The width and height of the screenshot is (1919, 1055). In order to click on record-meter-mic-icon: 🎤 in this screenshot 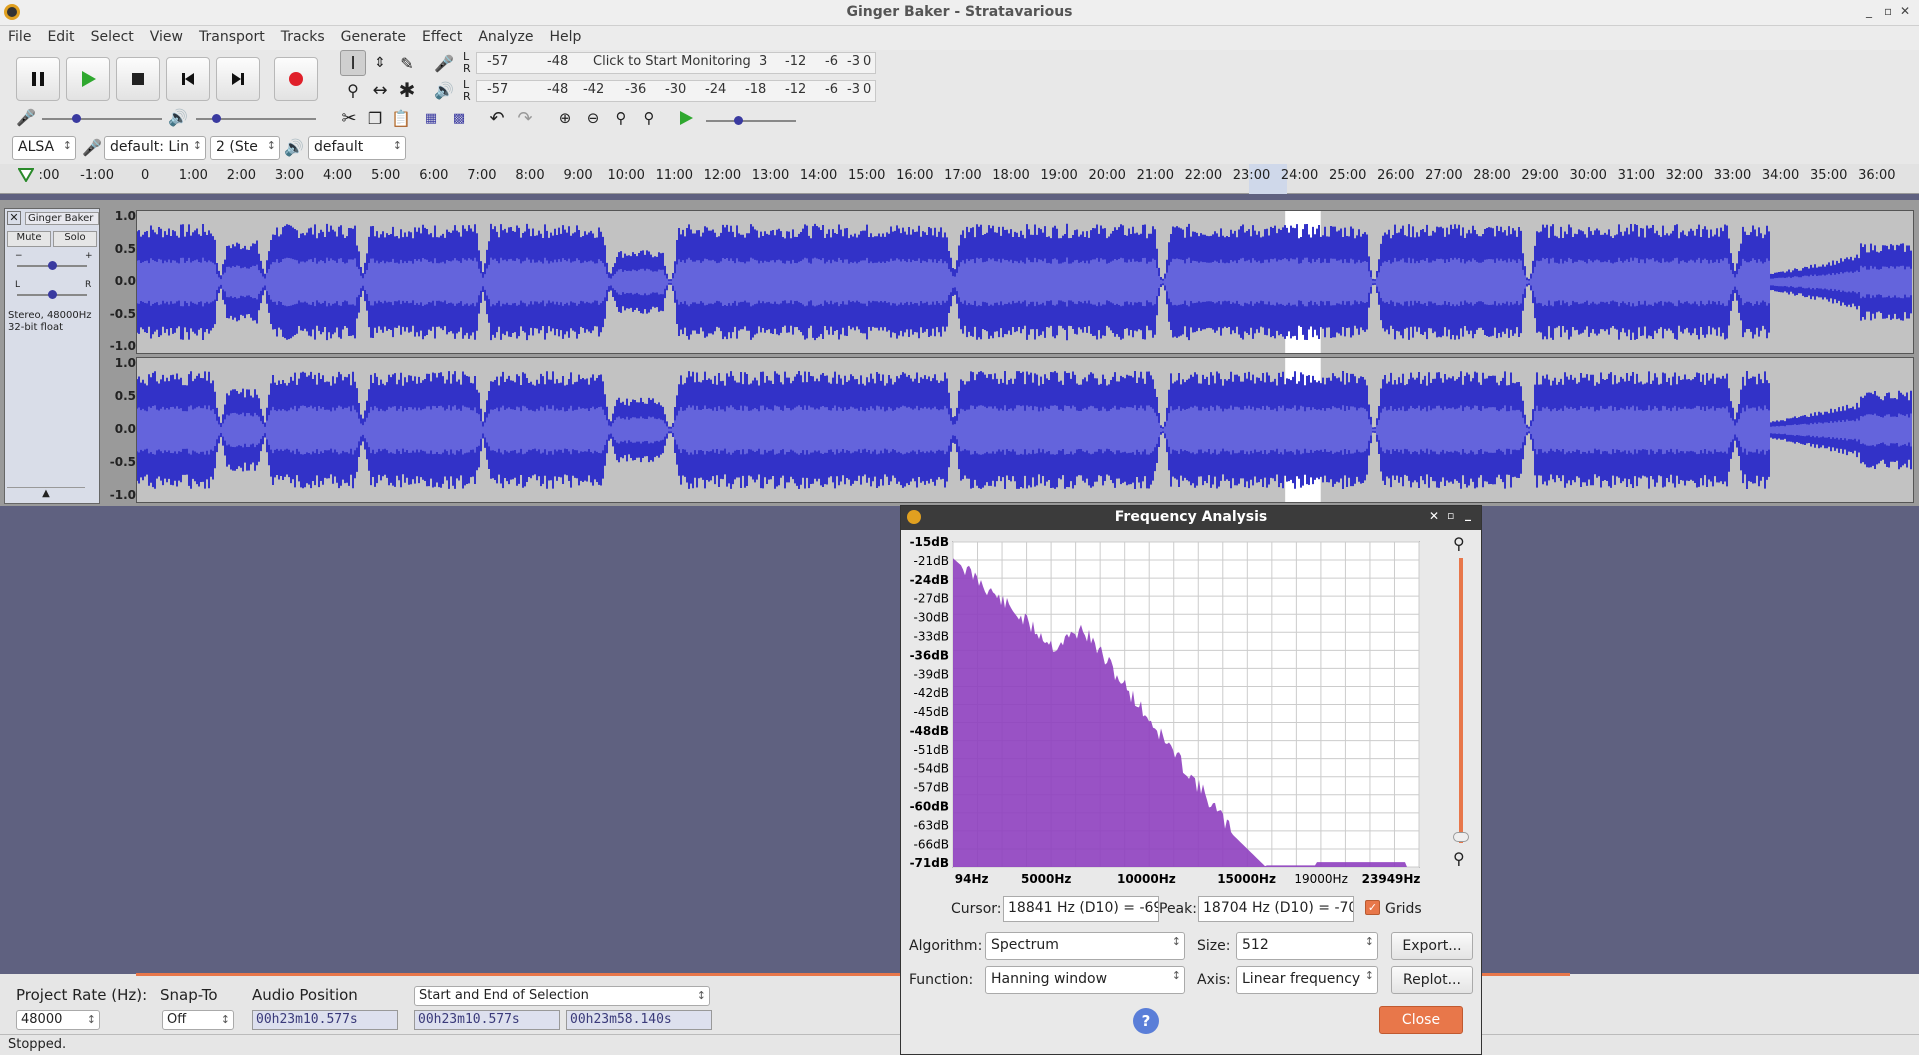, I will do `click(444, 63)`.